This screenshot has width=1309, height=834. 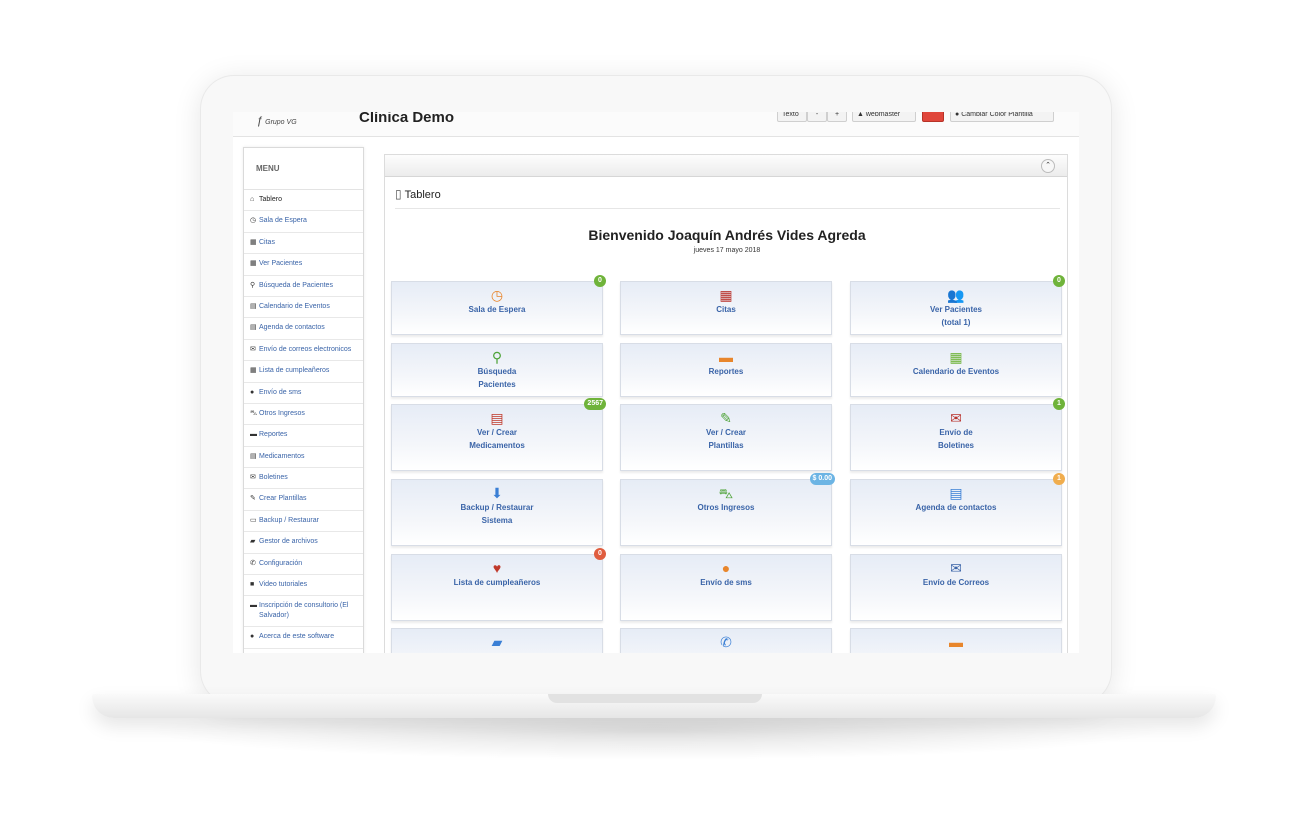 I want to click on dashboard-tile: ✉ Envío de Boletines 1, so click(x=957, y=434).